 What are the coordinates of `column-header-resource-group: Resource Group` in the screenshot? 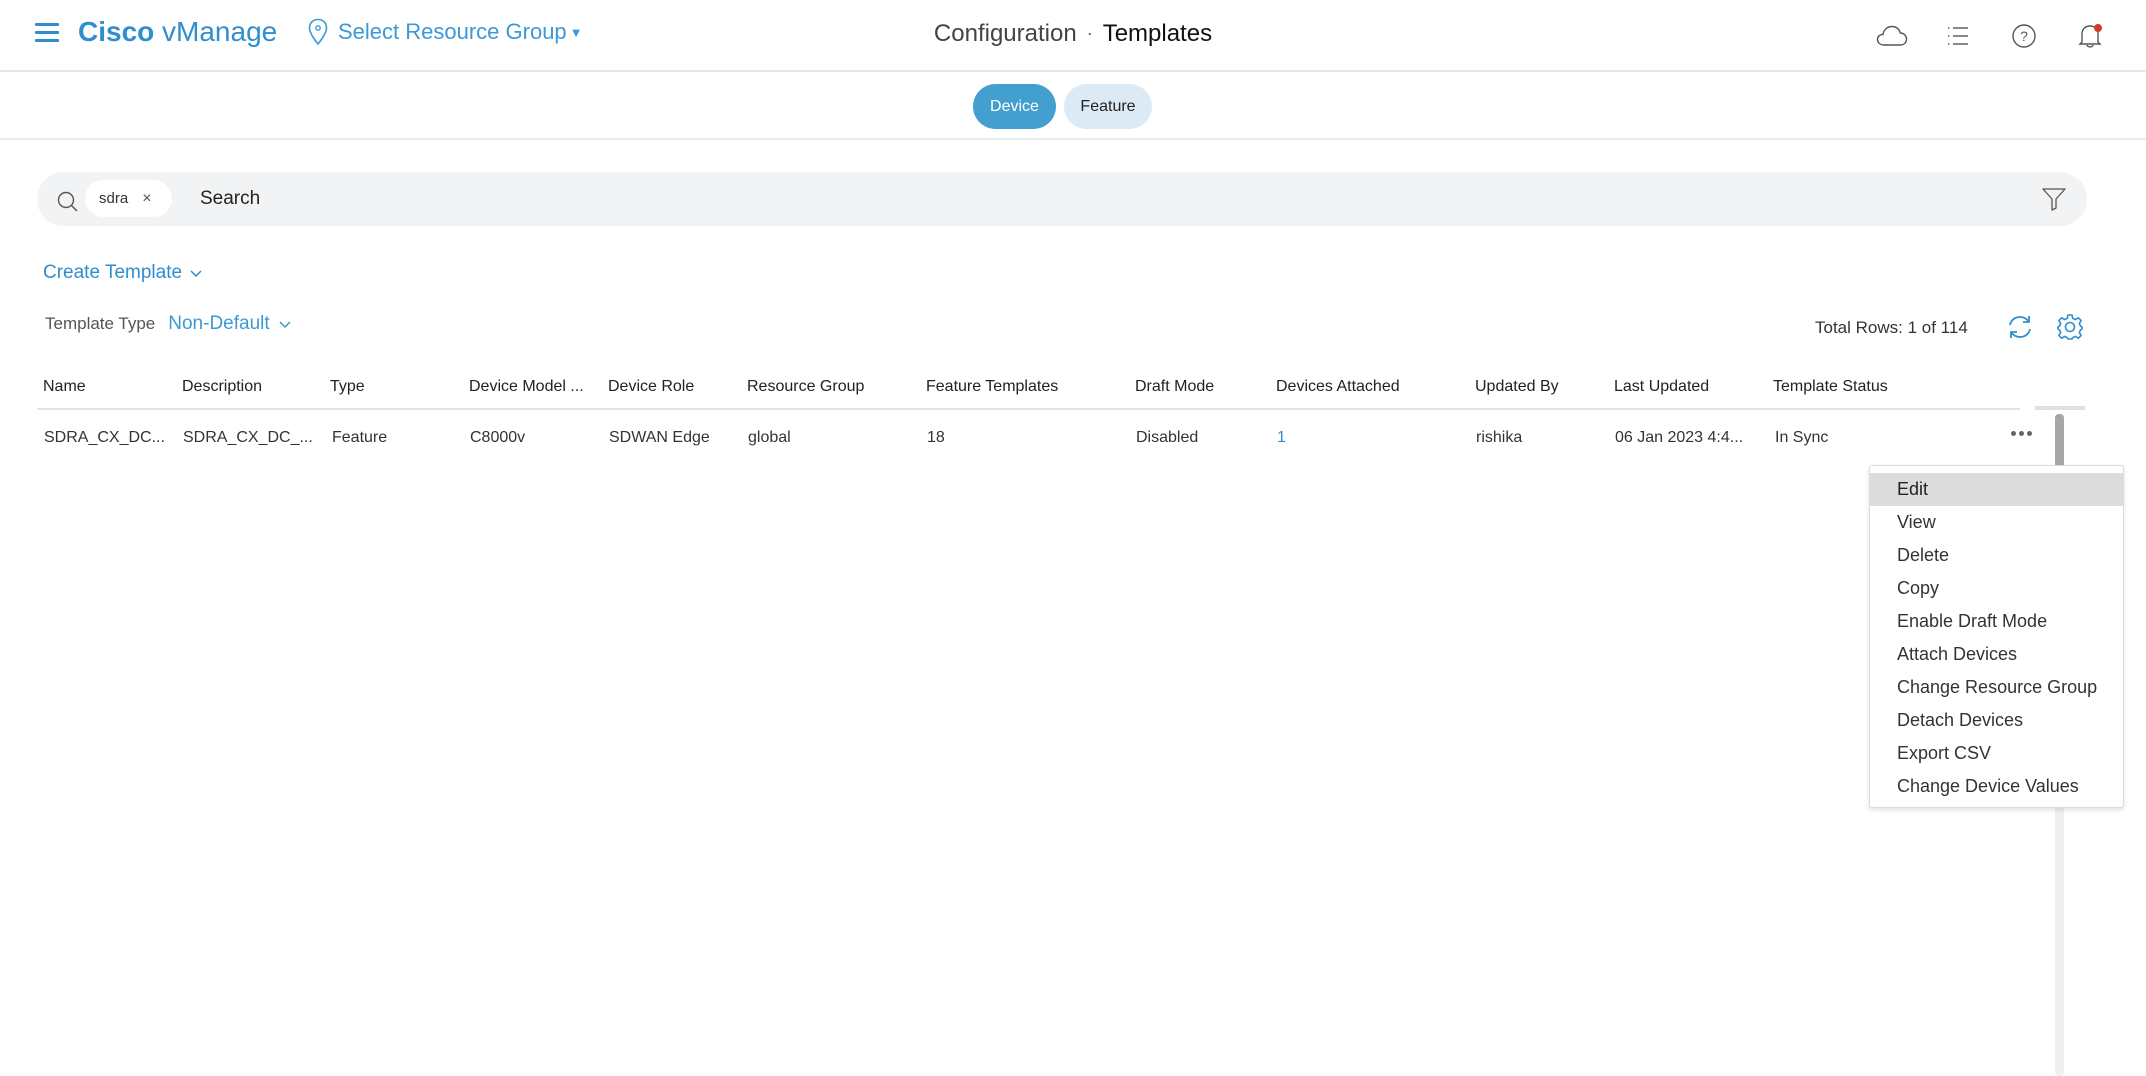 It's located at (805, 387).